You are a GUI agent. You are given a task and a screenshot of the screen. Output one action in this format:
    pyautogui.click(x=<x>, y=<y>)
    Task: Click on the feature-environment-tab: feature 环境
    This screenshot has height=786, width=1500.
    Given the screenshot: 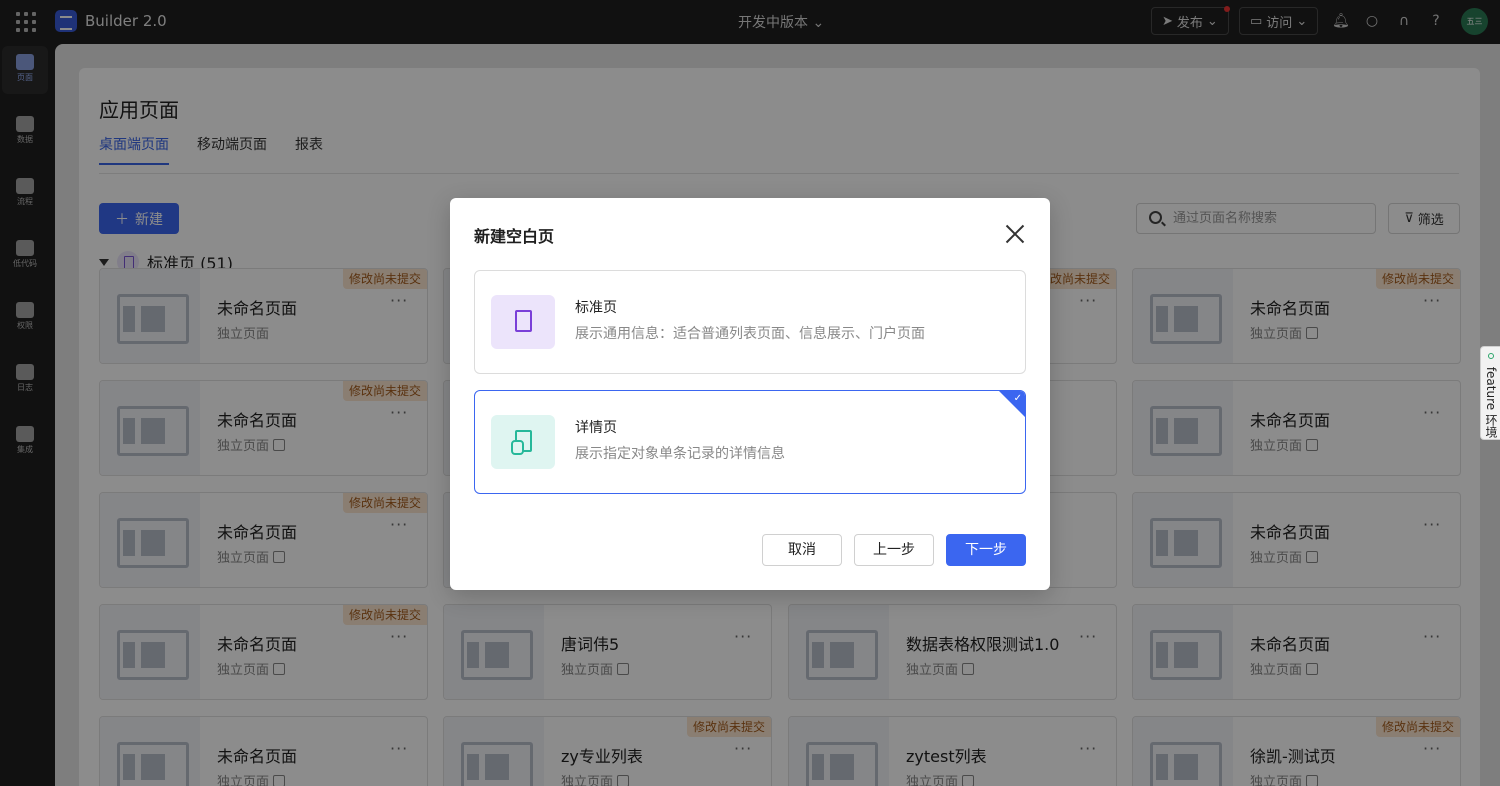 What is the action you would take?
    pyautogui.click(x=1490, y=393)
    